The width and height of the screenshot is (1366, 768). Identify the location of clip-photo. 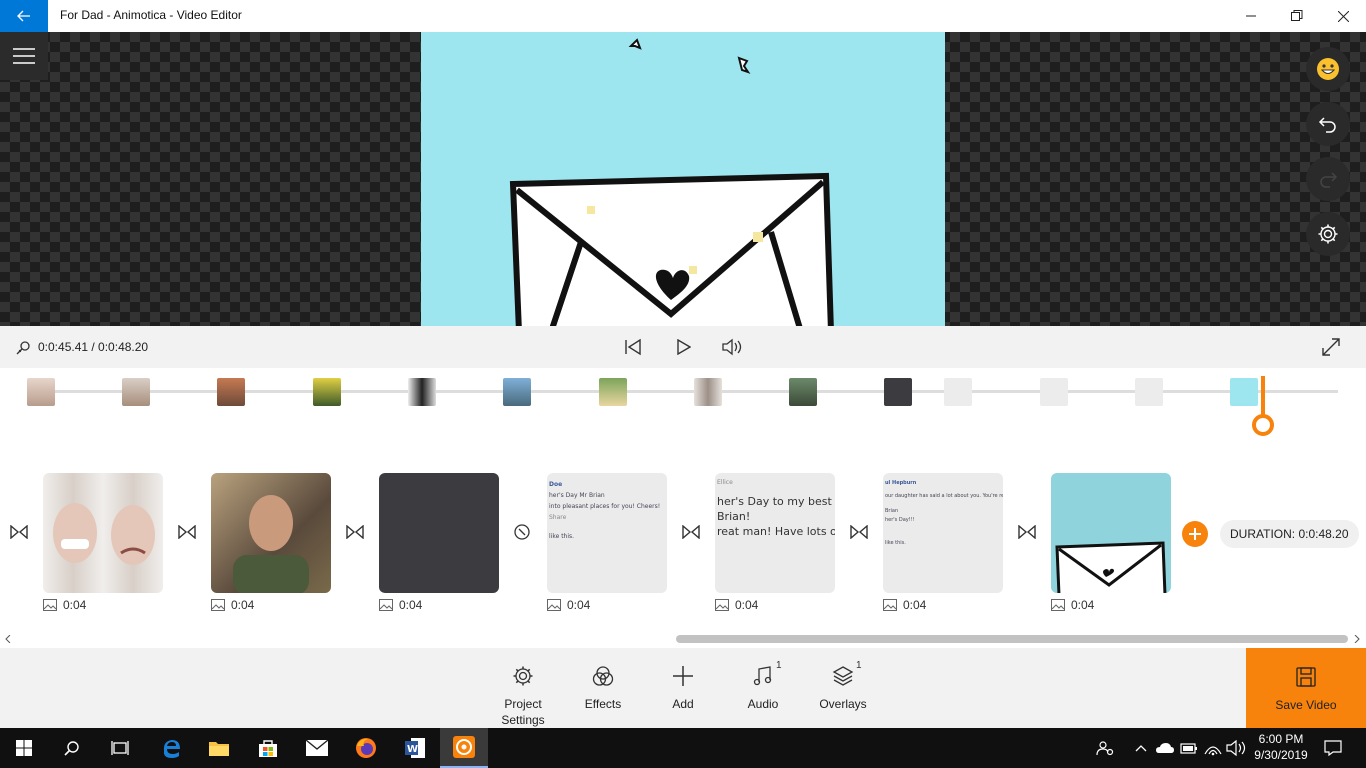
(271, 544).